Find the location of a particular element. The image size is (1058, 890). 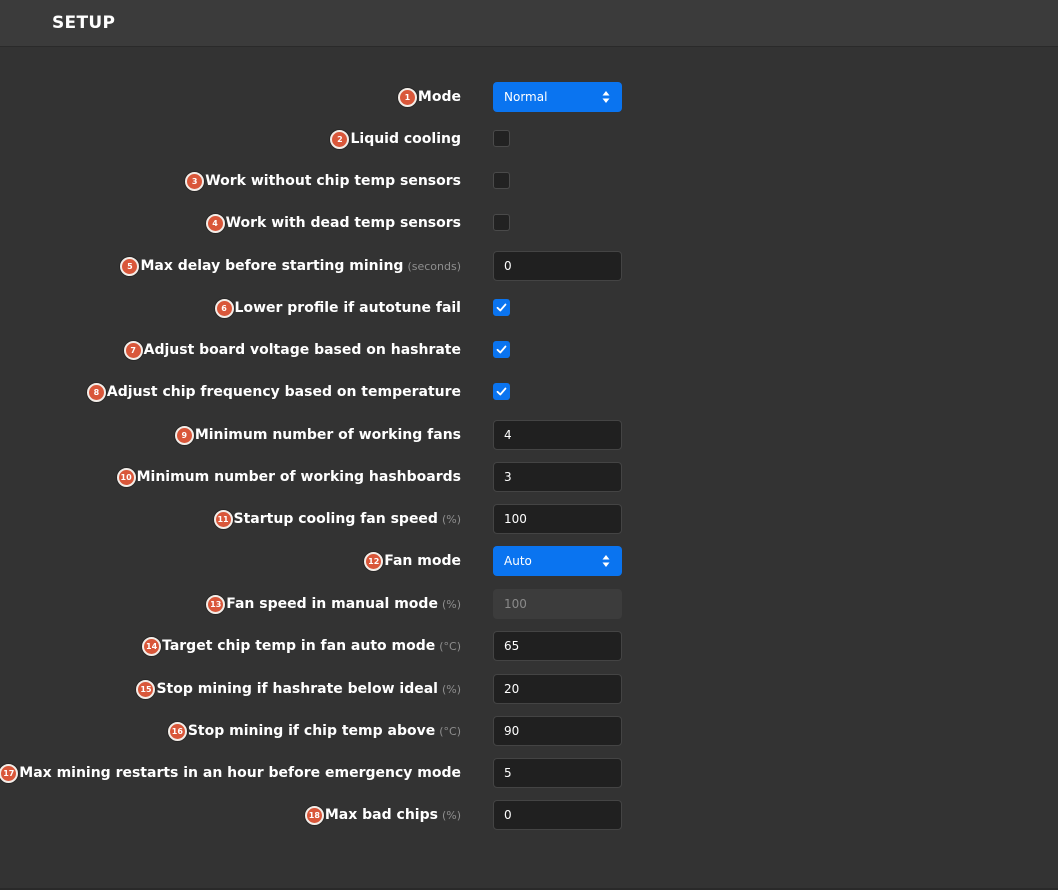

step-number-badge: 17 is located at coordinates (9, 773).